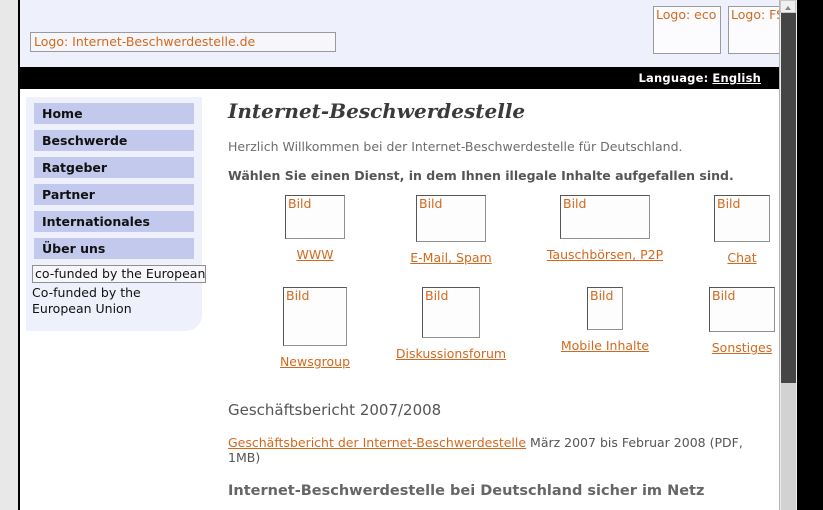  What do you see at coordinates (86, 300) in the screenshot?
I see `eu-funding-caption: Co-funded by the European Union` at bounding box center [86, 300].